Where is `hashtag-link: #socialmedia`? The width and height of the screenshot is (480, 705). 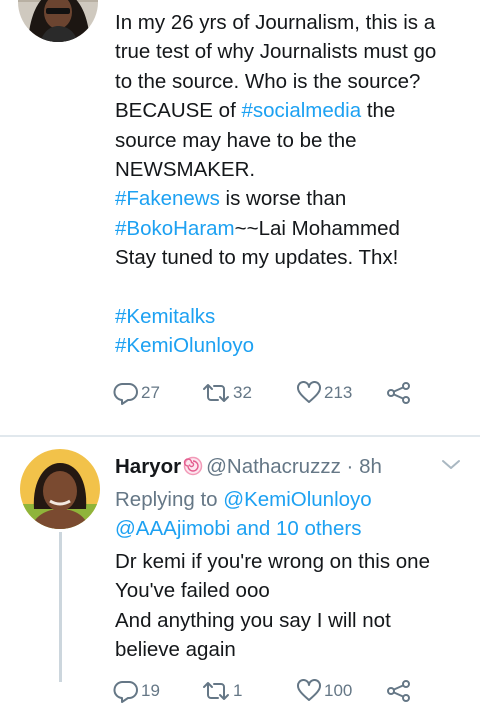 hashtag-link: #socialmedia is located at coordinates (301, 110).